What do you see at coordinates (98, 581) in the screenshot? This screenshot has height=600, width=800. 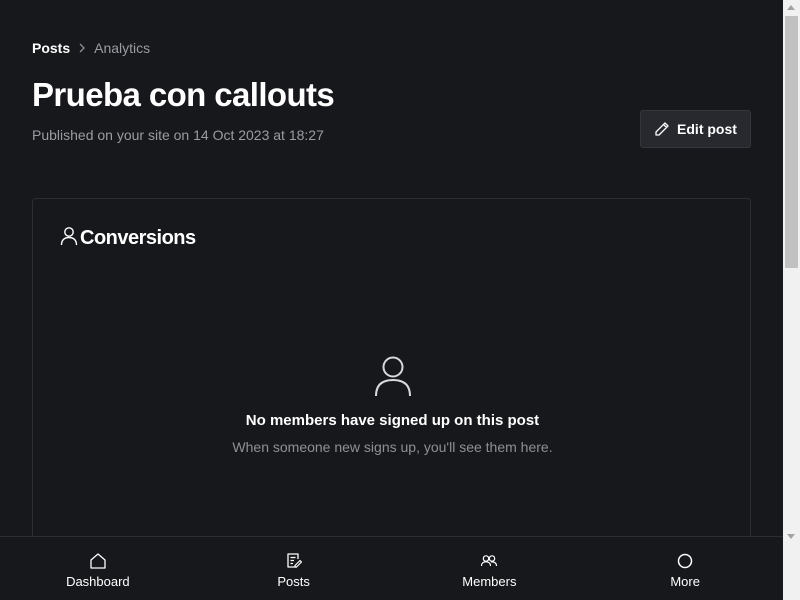 I see `nav-label-dashboard: Dashboard` at bounding box center [98, 581].